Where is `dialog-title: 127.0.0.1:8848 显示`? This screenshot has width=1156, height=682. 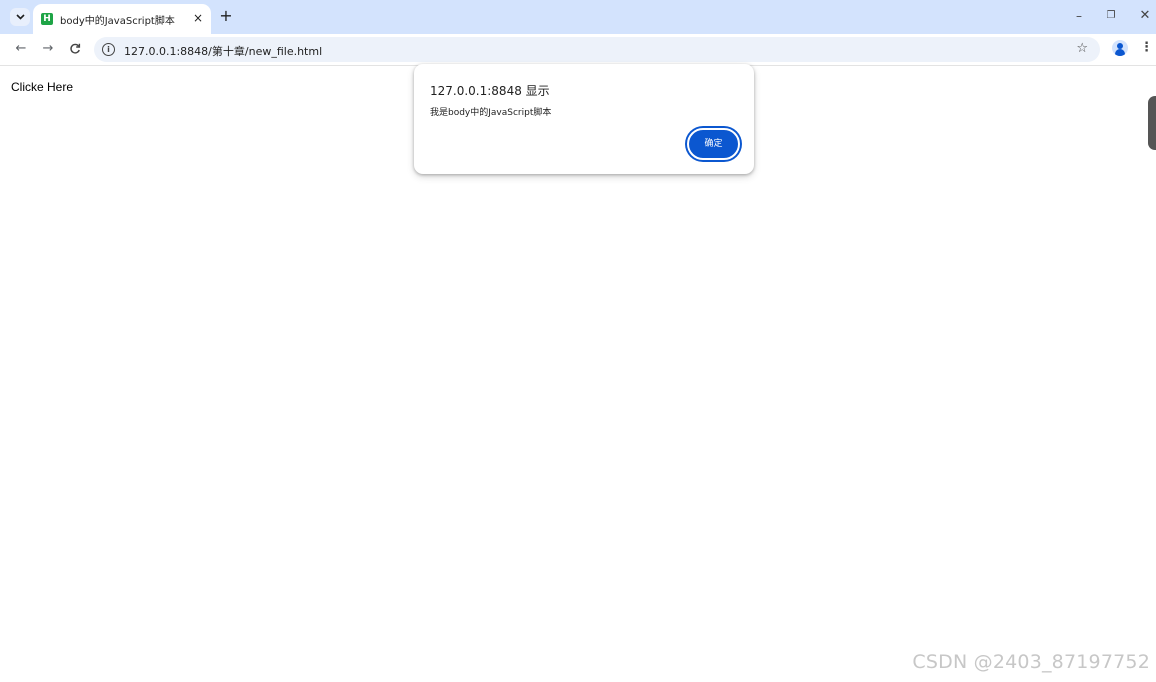
dialog-title: 127.0.0.1:8848 显示 is located at coordinates (490, 91).